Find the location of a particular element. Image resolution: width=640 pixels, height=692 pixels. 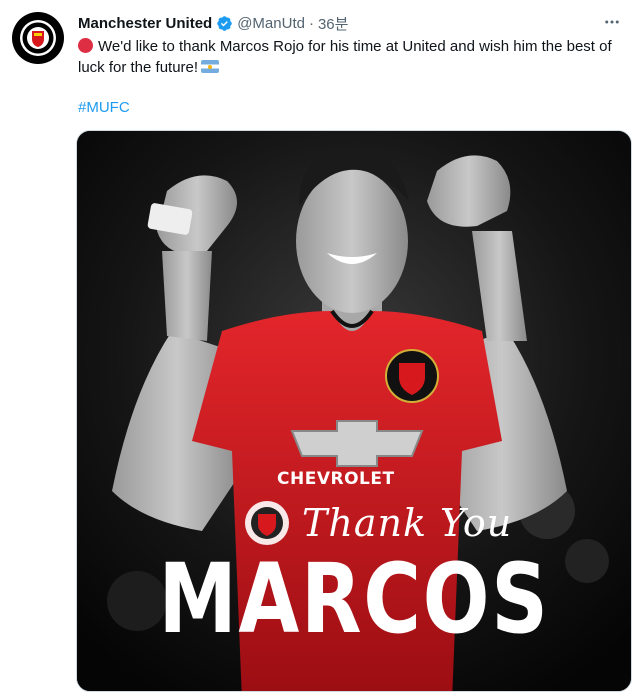

player-name-text: MARCOS is located at coordinates (354, 599).